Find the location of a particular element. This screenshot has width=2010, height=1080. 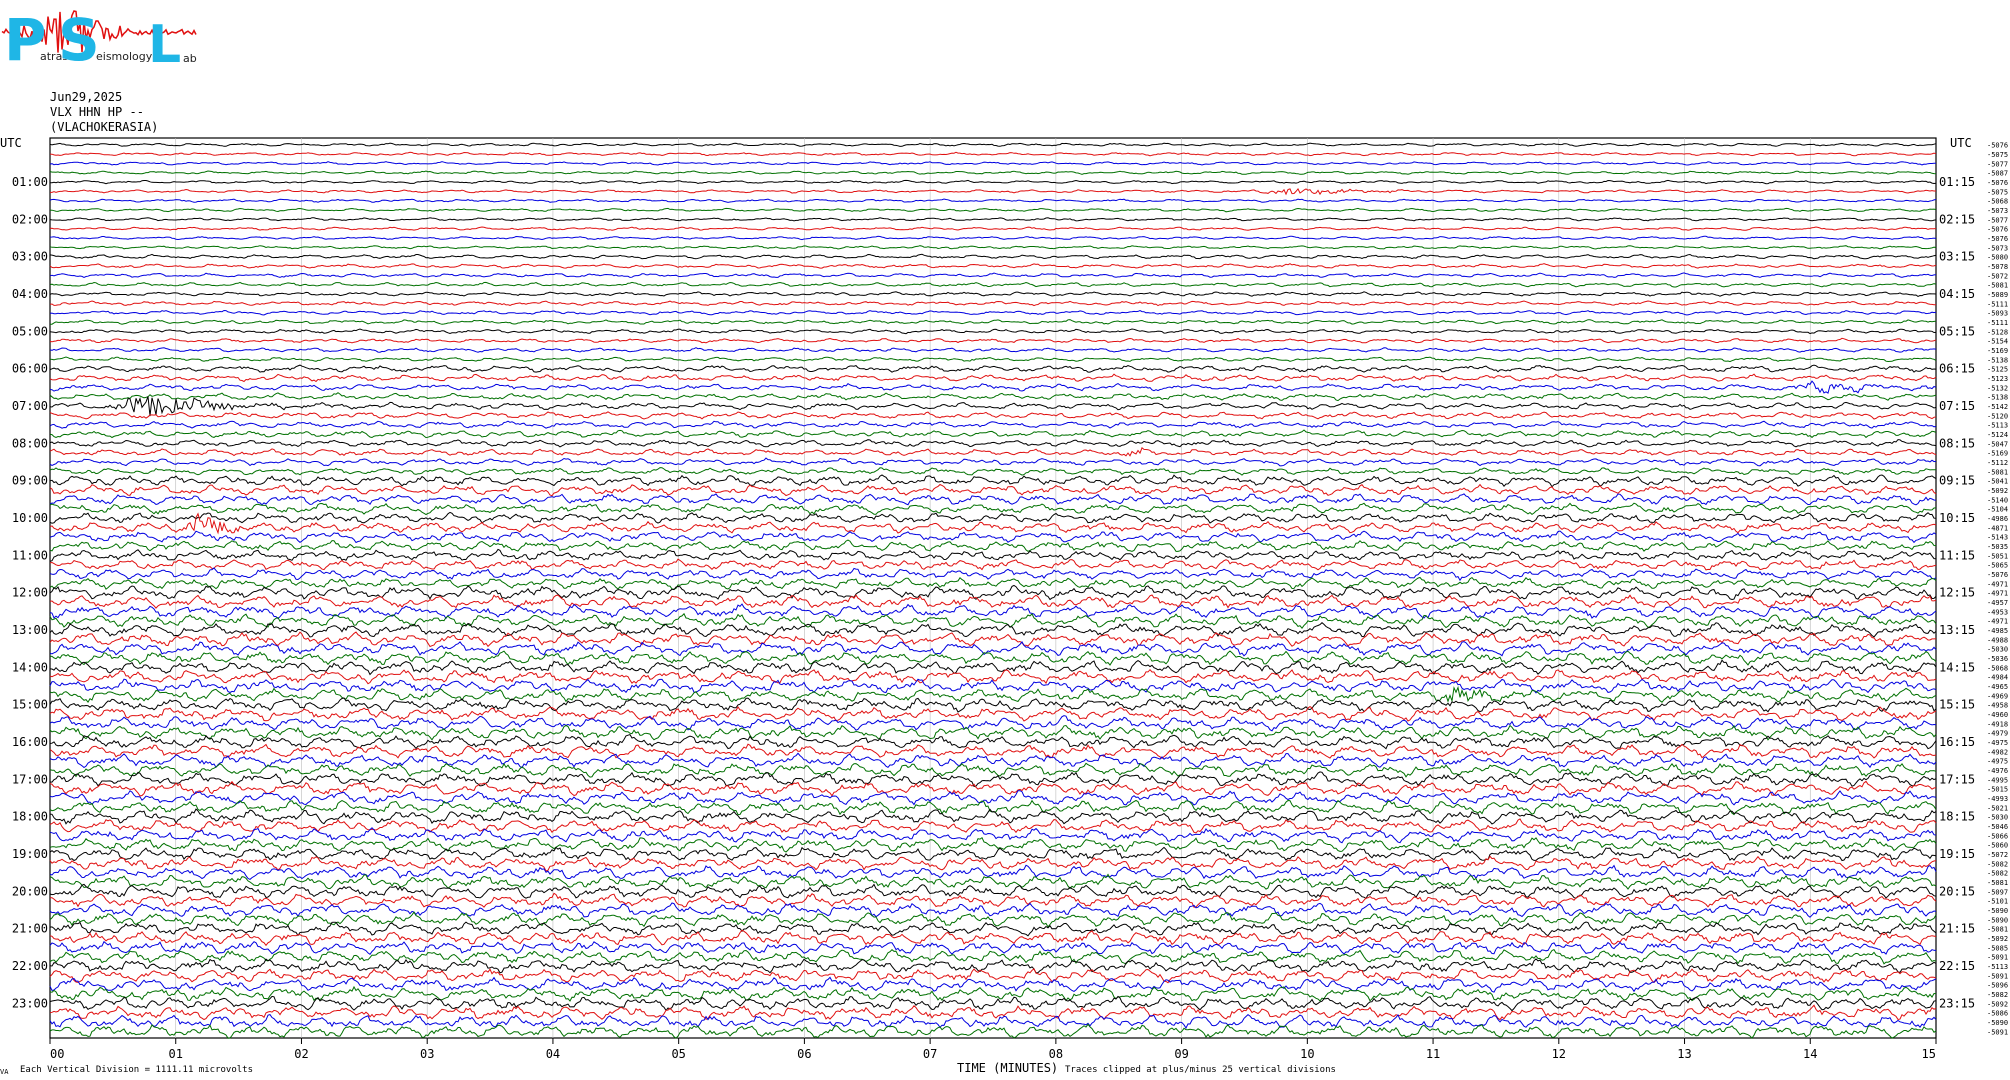

logo-word-s: eismology is located at coordinates (124, 56).